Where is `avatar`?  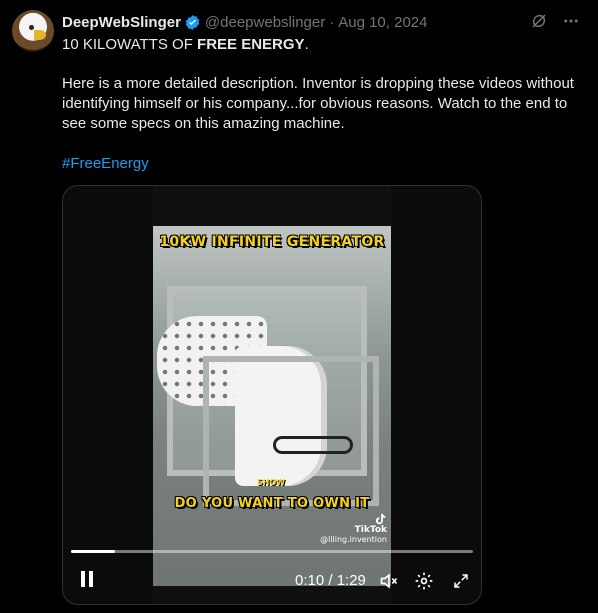
avatar is located at coordinates (33, 31).